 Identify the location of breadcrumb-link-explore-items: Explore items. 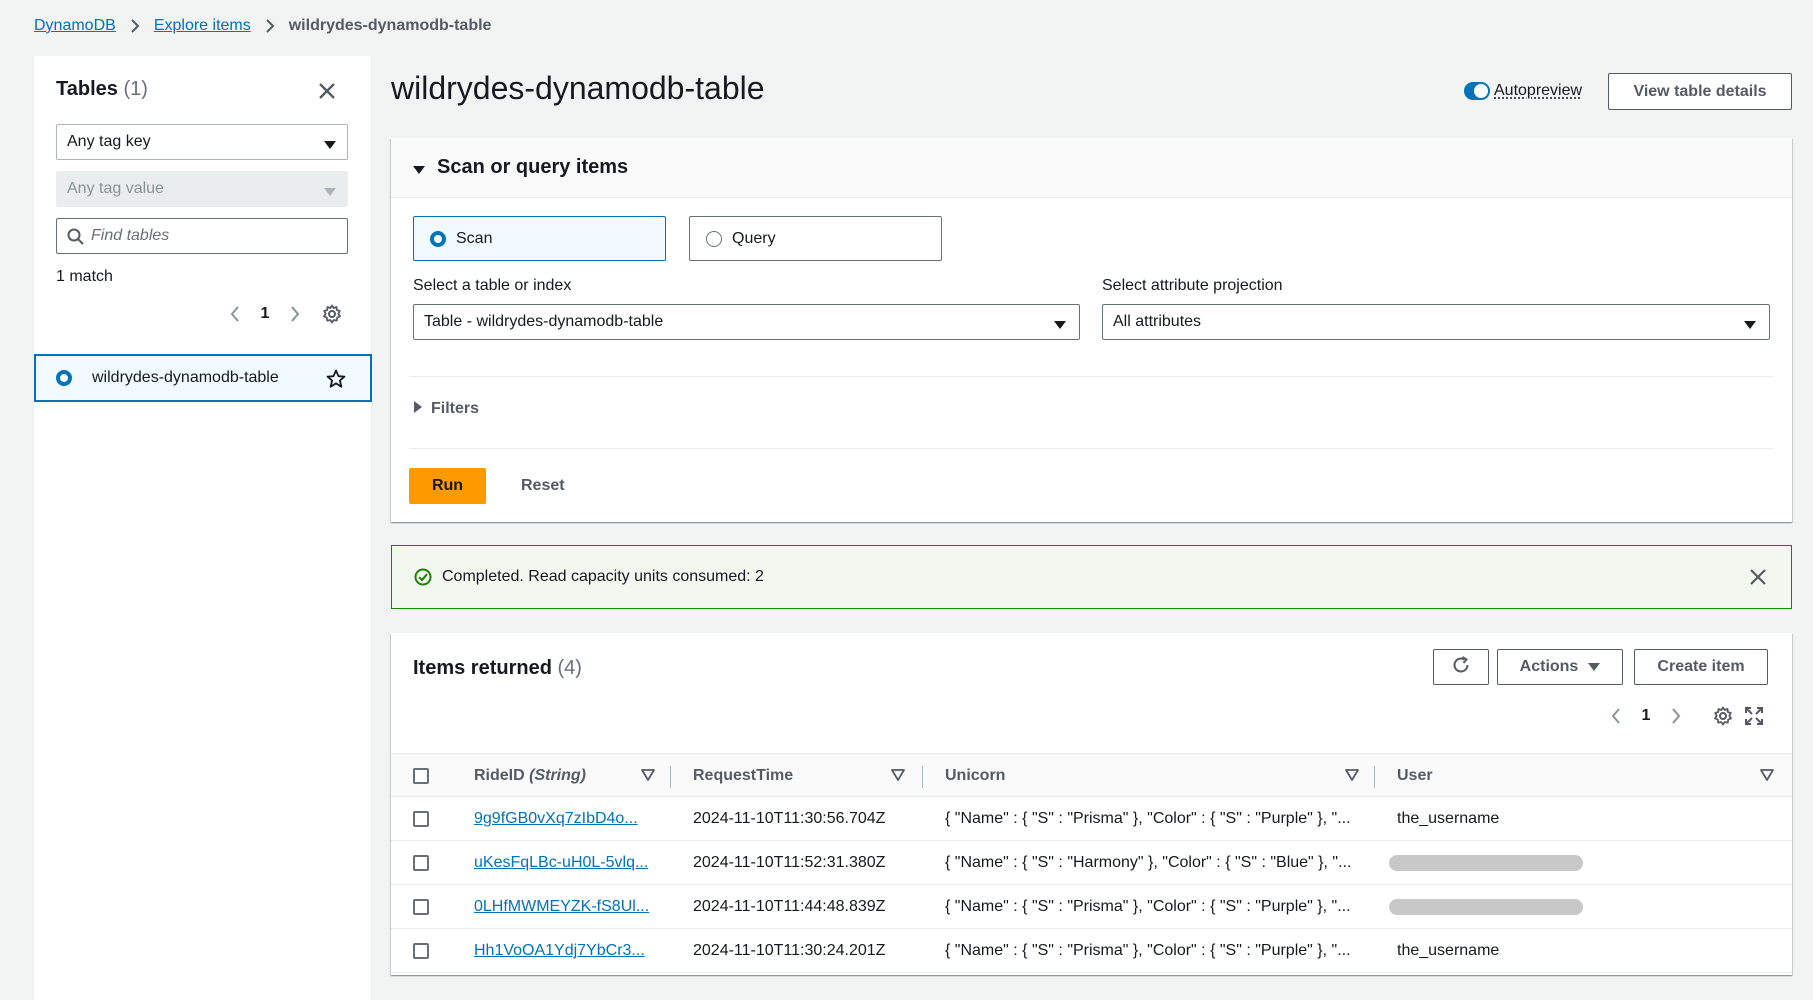
(202, 26).